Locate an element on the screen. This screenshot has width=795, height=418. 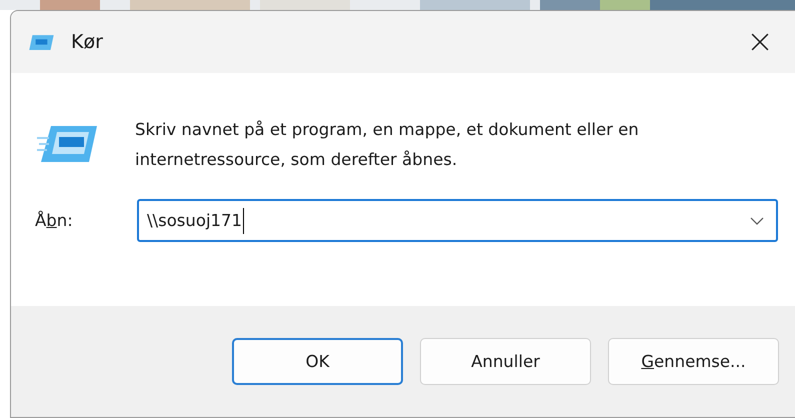
dialog-button: OK is located at coordinates (317, 361).